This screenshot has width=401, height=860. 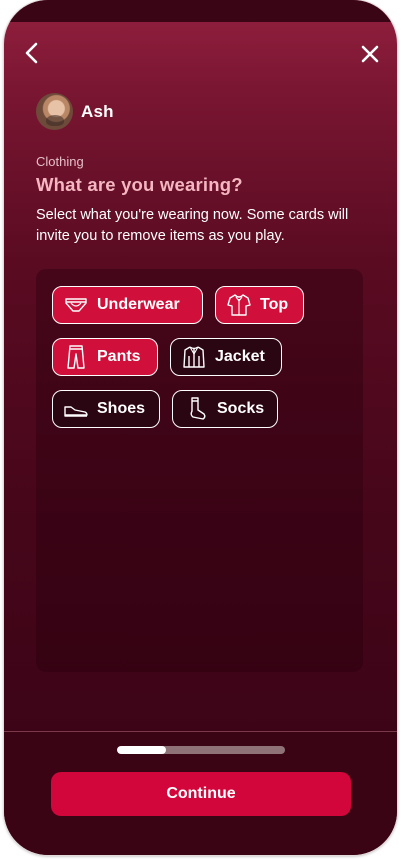 What do you see at coordinates (138, 304) in the screenshot?
I see `chip-label: Underwear` at bounding box center [138, 304].